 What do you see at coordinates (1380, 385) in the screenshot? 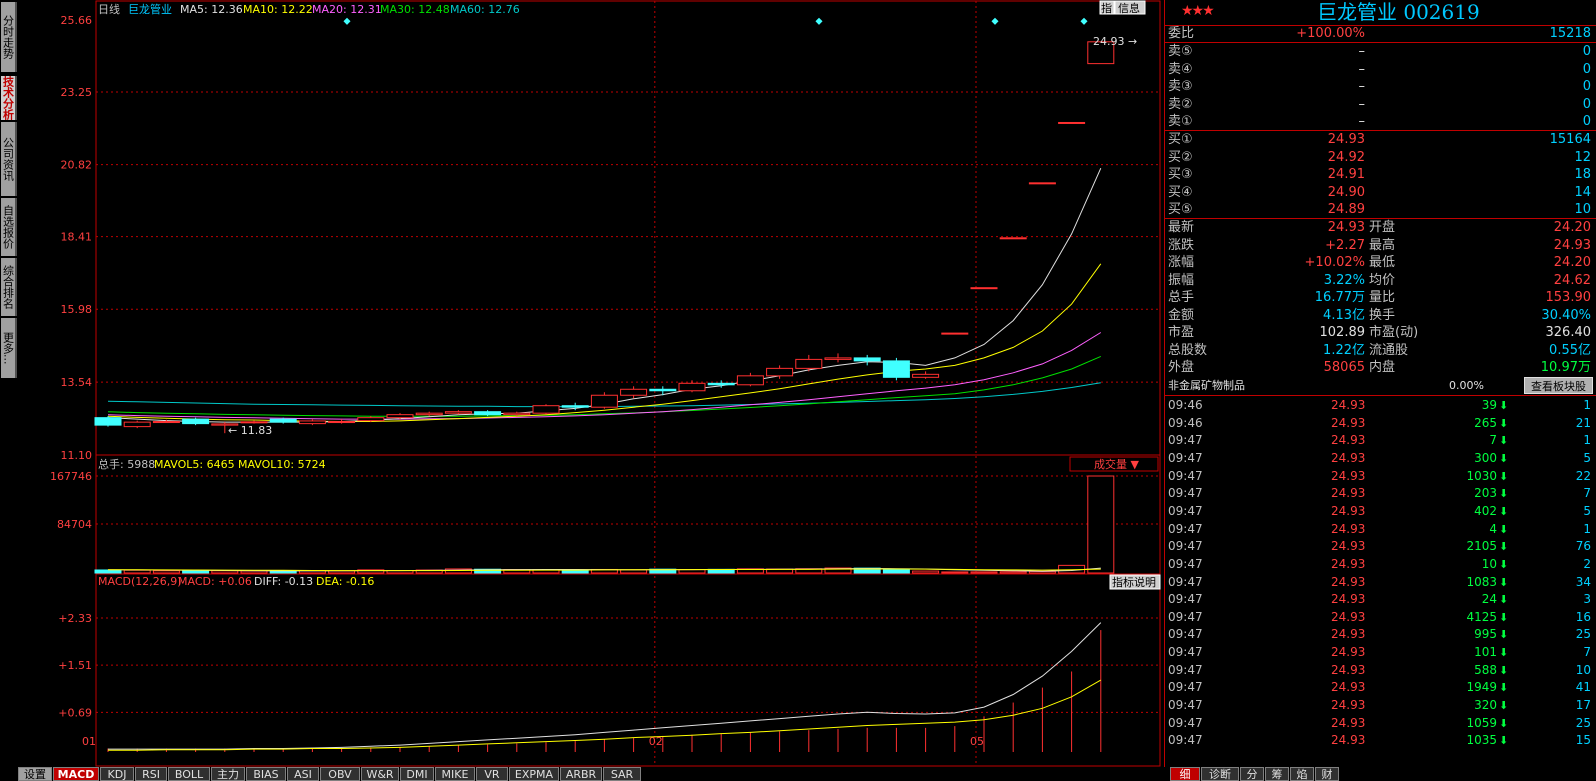
I see `industry-row: 非金属矿物制品 0.00% 查看板块股` at bounding box center [1380, 385].